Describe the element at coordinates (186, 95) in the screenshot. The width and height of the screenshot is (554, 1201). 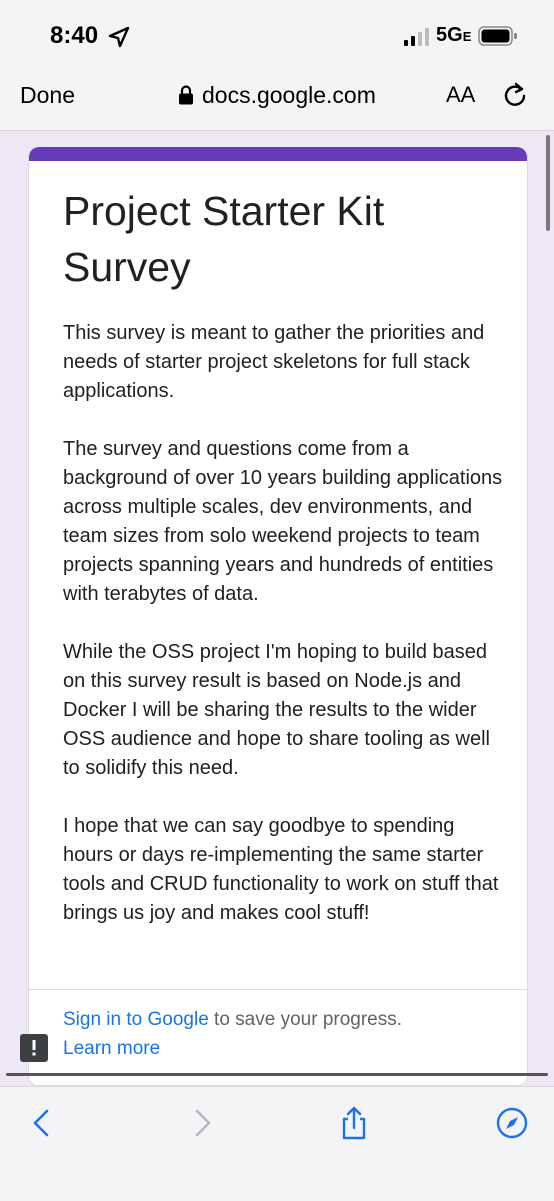
I see `lock-icon` at that location.